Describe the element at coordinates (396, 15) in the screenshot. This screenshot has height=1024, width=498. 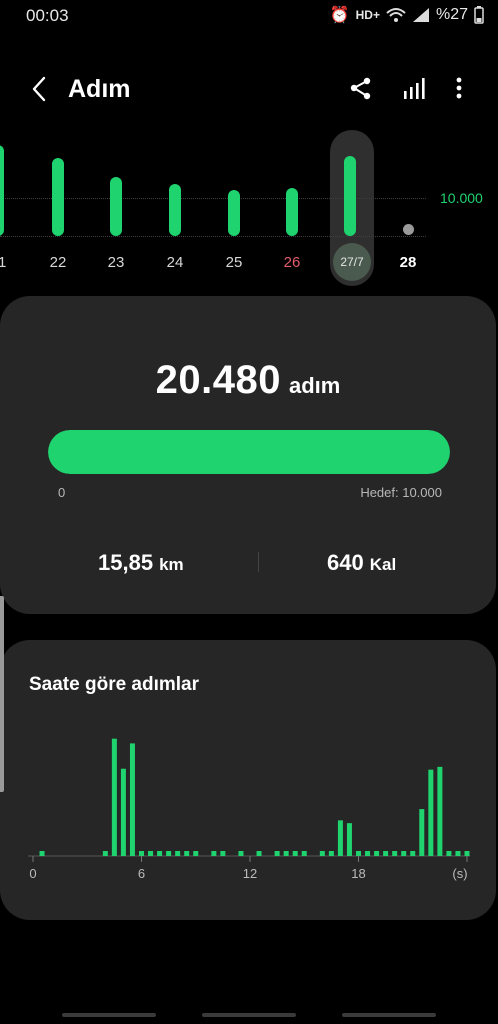
I see `wifi-icon` at that location.